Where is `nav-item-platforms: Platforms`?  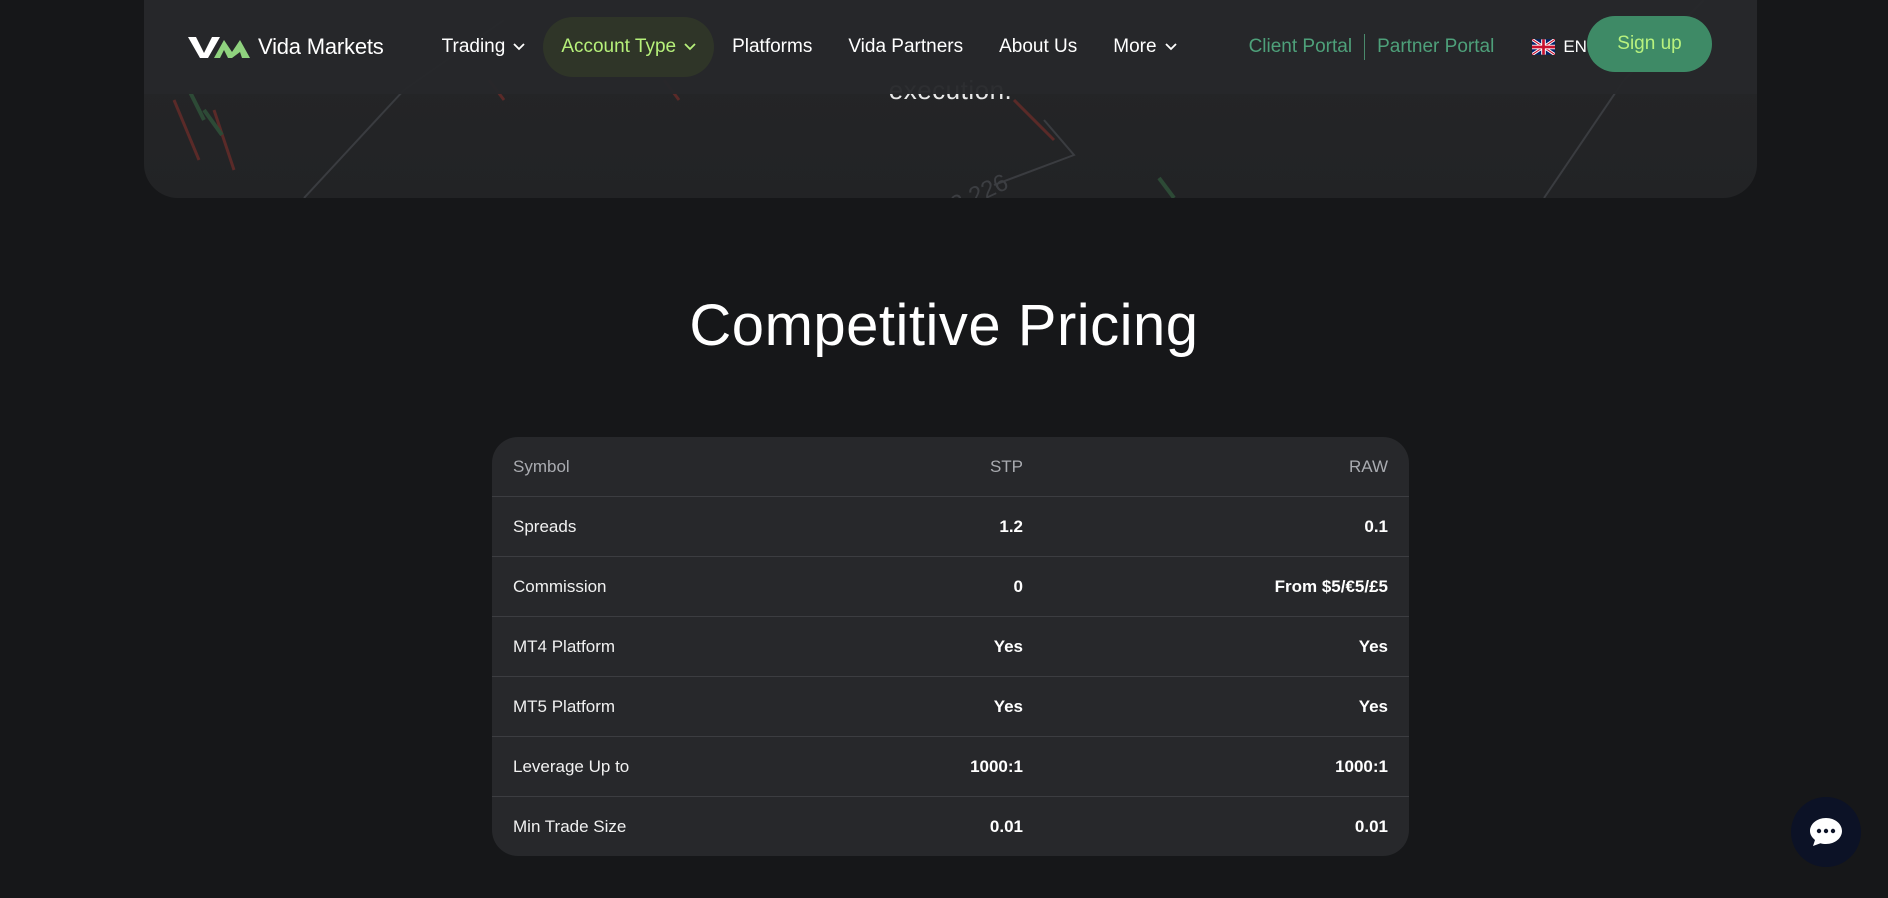
nav-item-platforms: Platforms is located at coordinates (772, 47).